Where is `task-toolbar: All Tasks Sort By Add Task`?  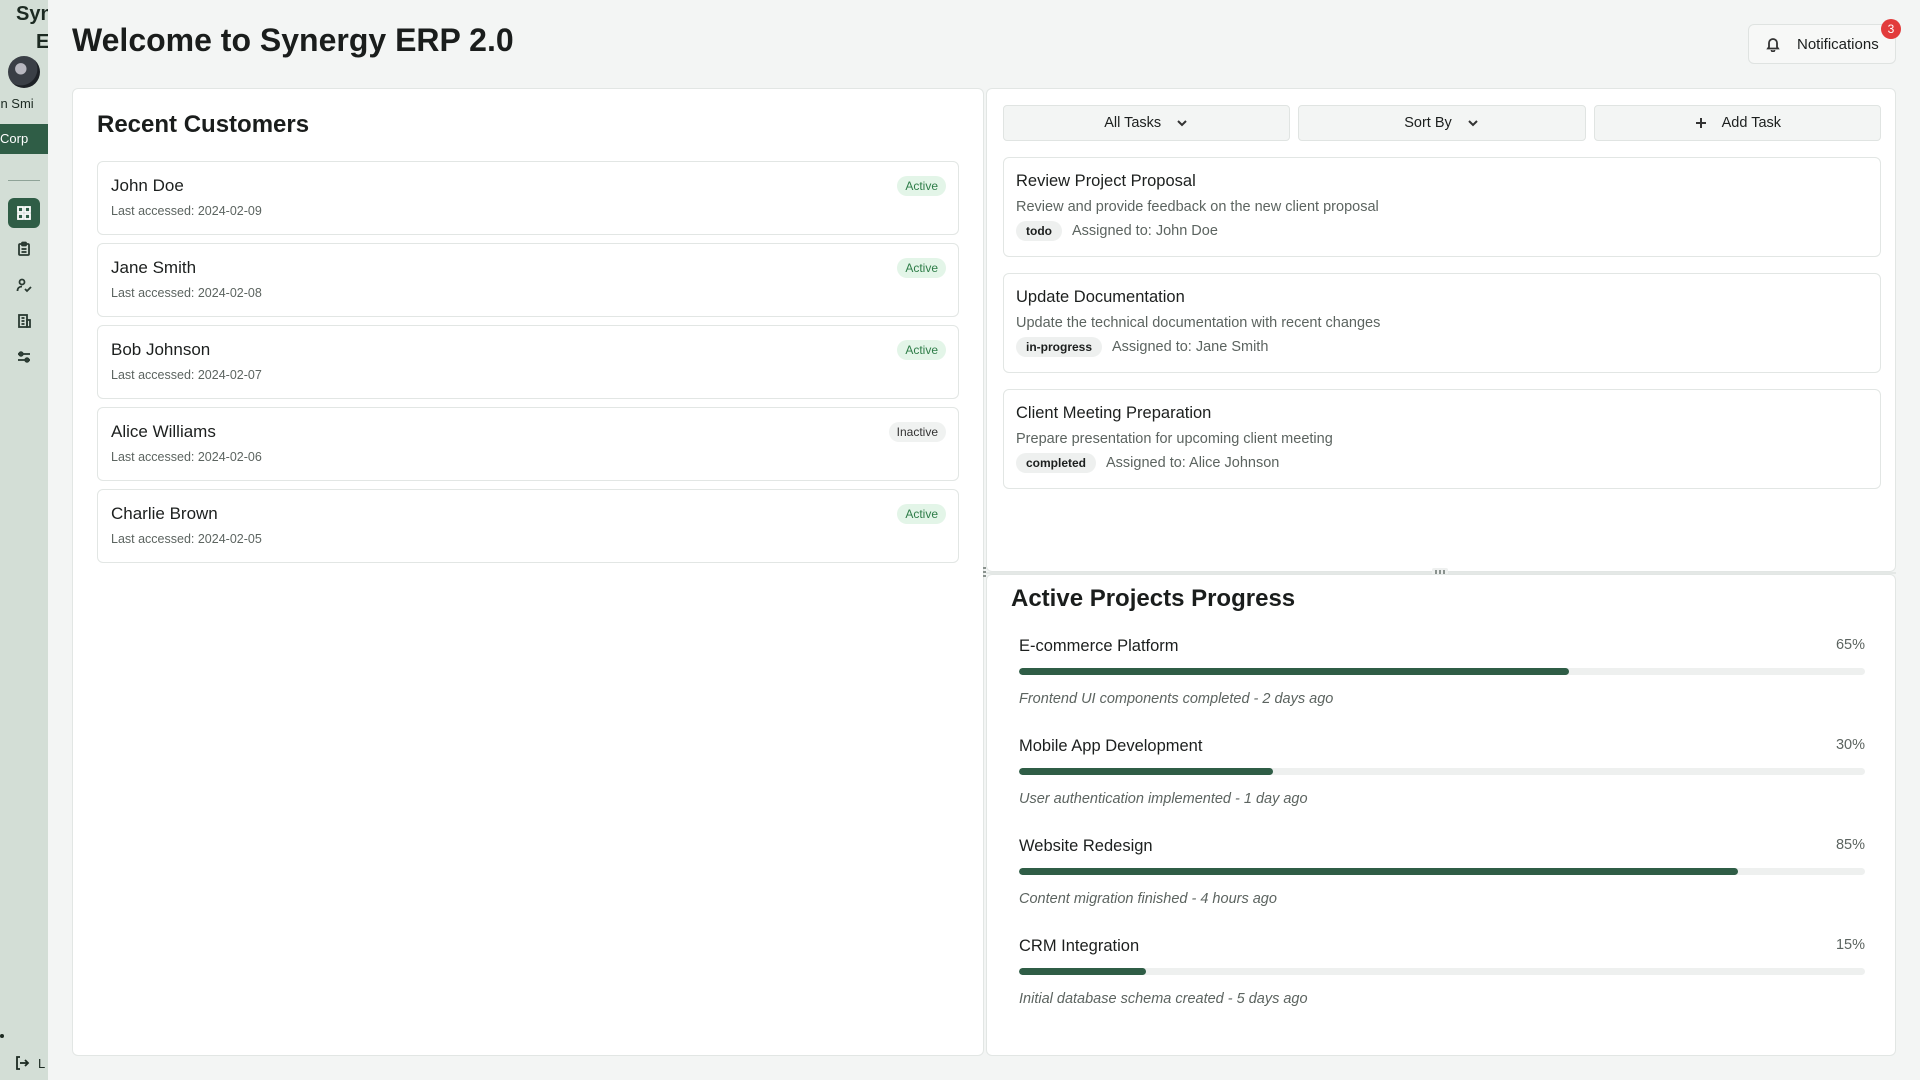 task-toolbar: All Tasks Sort By Add Task is located at coordinates (1442, 123).